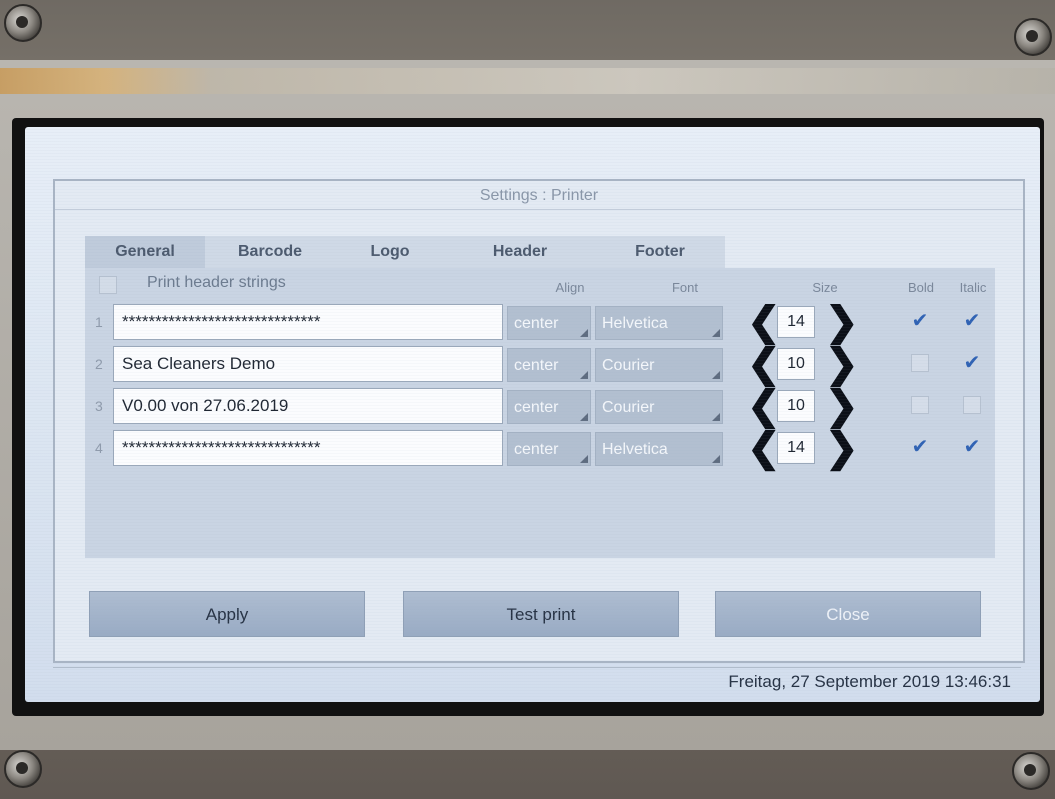 This screenshot has height=799, width=1055. What do you see at coordinates (390, 252) in the screenshot?
I see `tab-logo: Logo` at bounding box center [390, 252].